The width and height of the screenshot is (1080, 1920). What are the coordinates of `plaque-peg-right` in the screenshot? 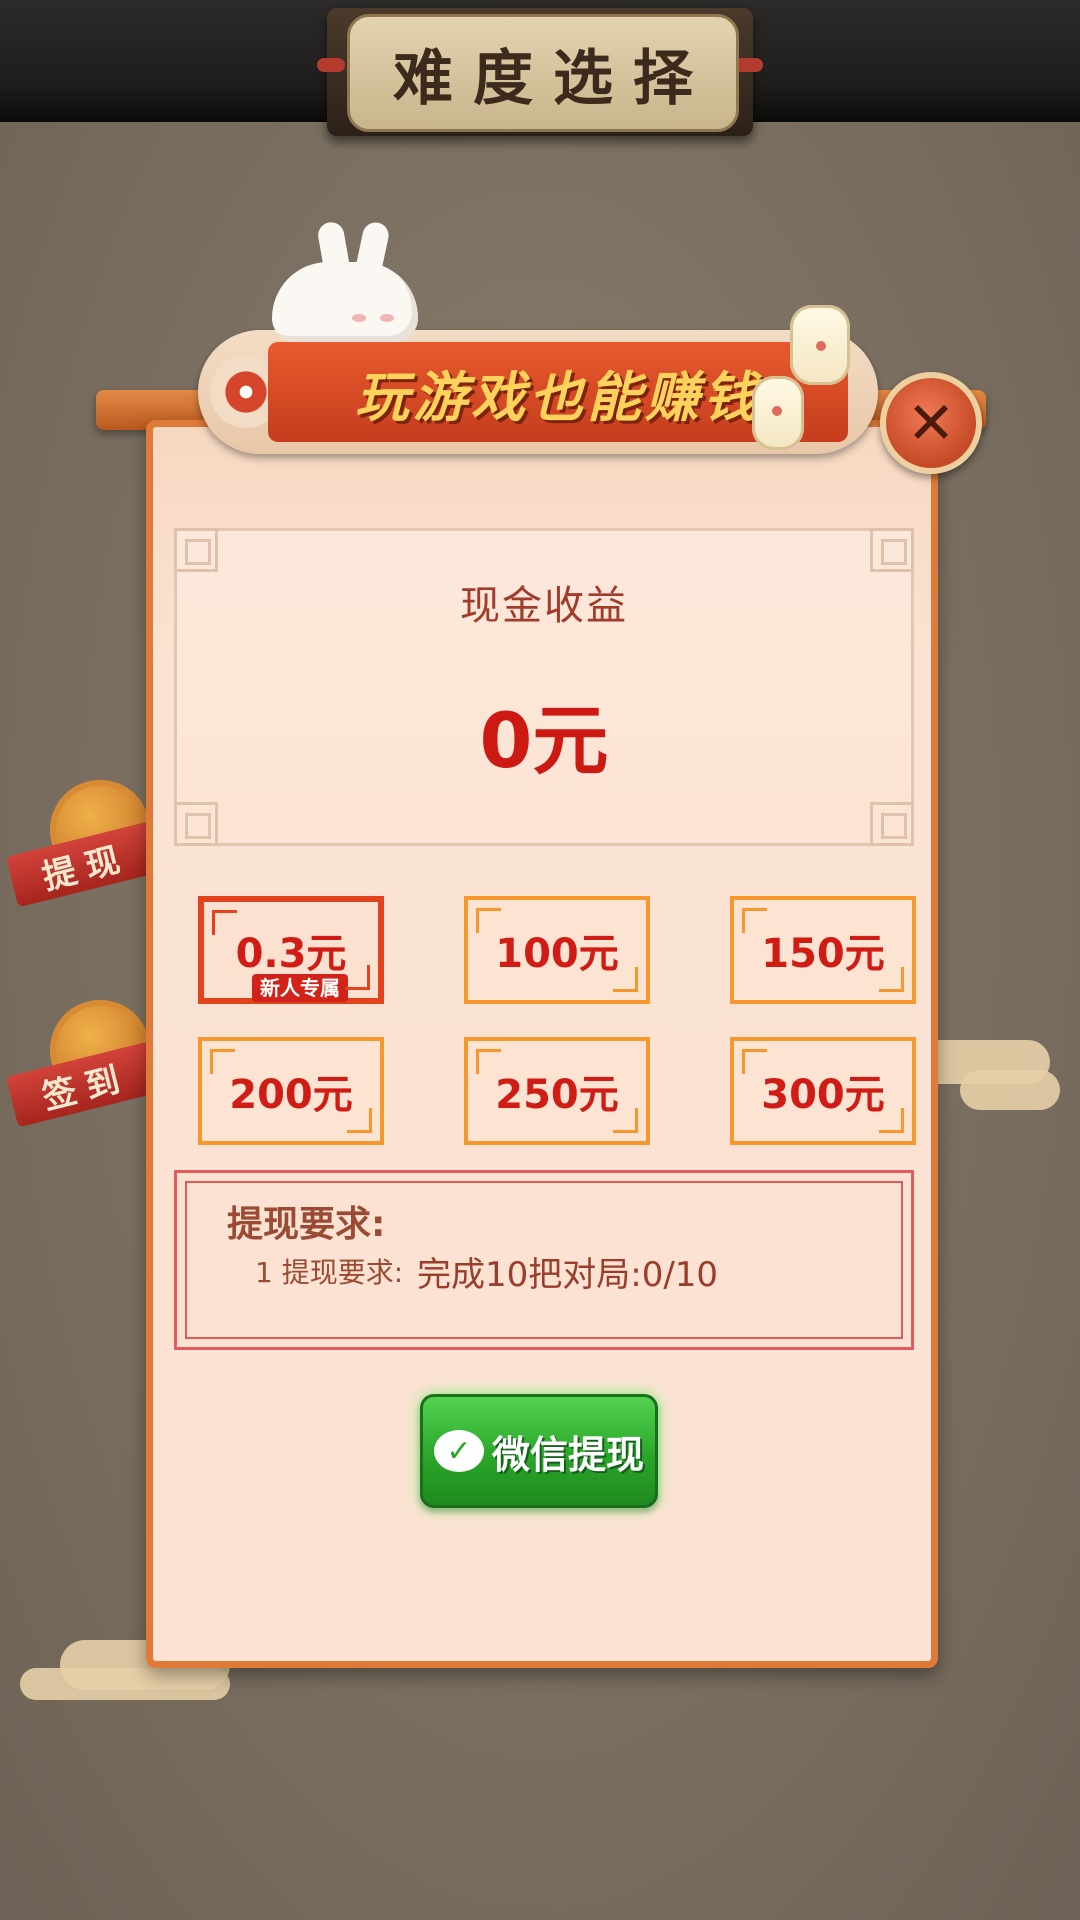 It's located at (749, 65).